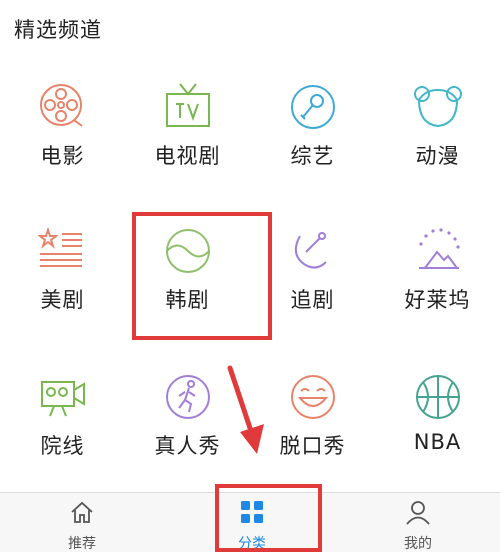 The width and height of the screenshot is (500, 552). I want to click on microphone-icon, so click(313, 107).